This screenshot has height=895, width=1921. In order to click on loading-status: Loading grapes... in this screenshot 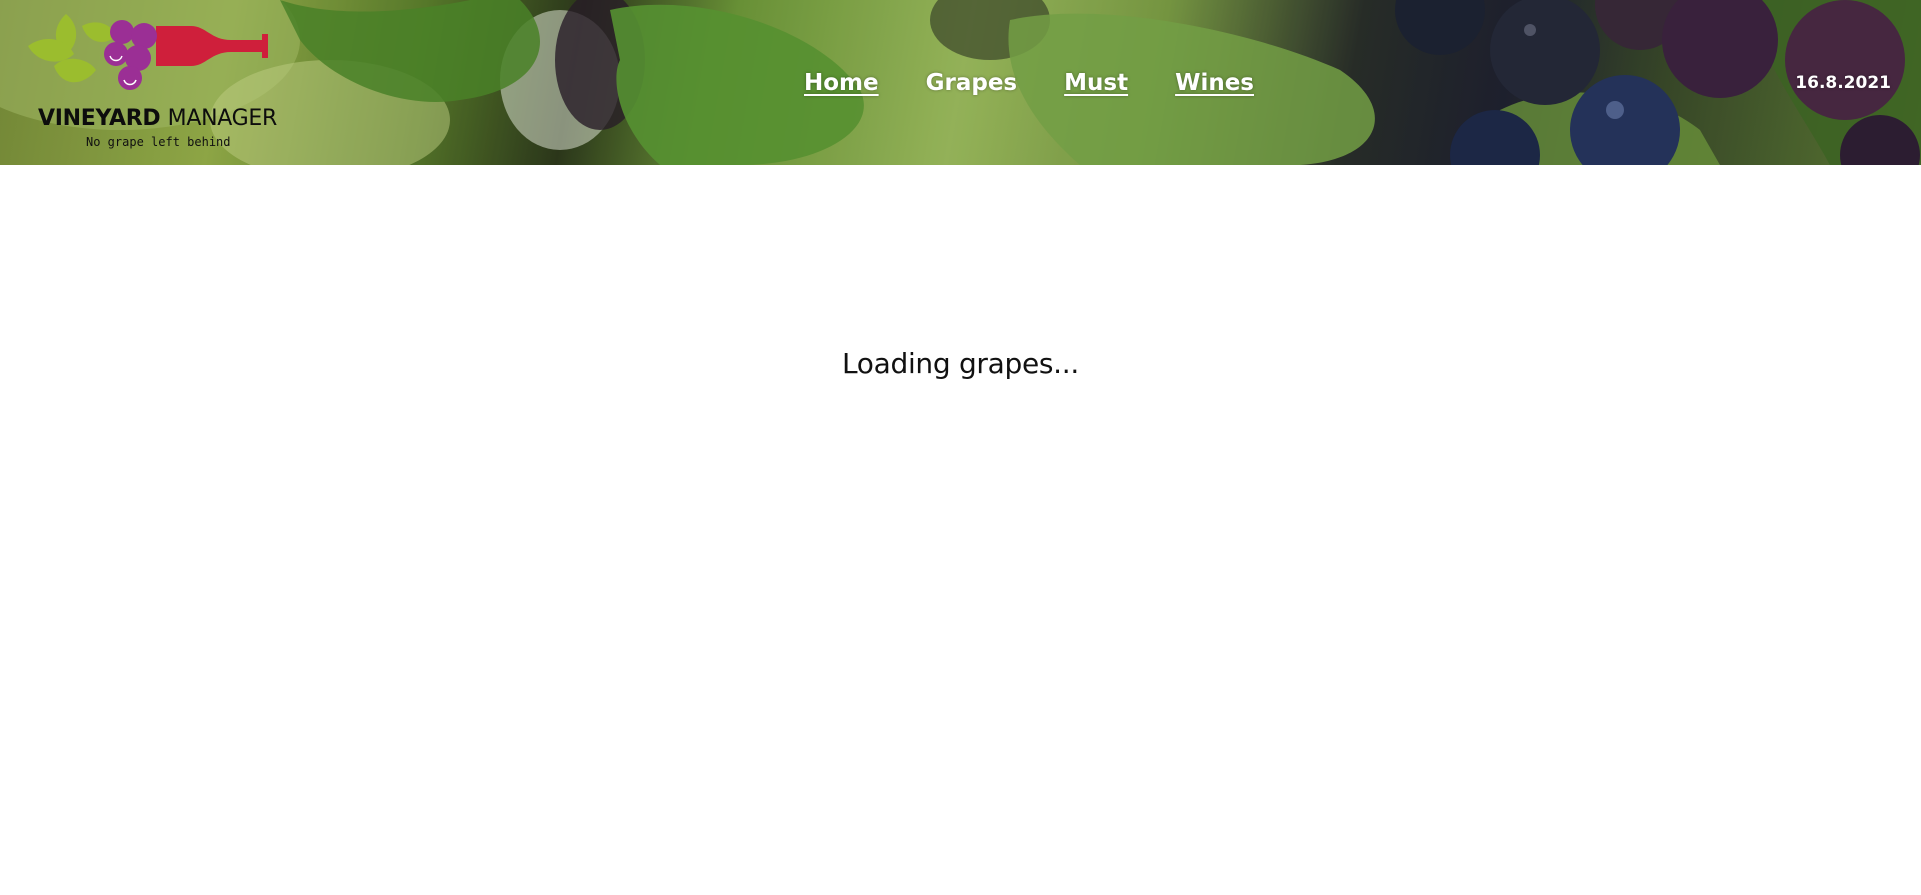, I will do `click(960, 363)`.